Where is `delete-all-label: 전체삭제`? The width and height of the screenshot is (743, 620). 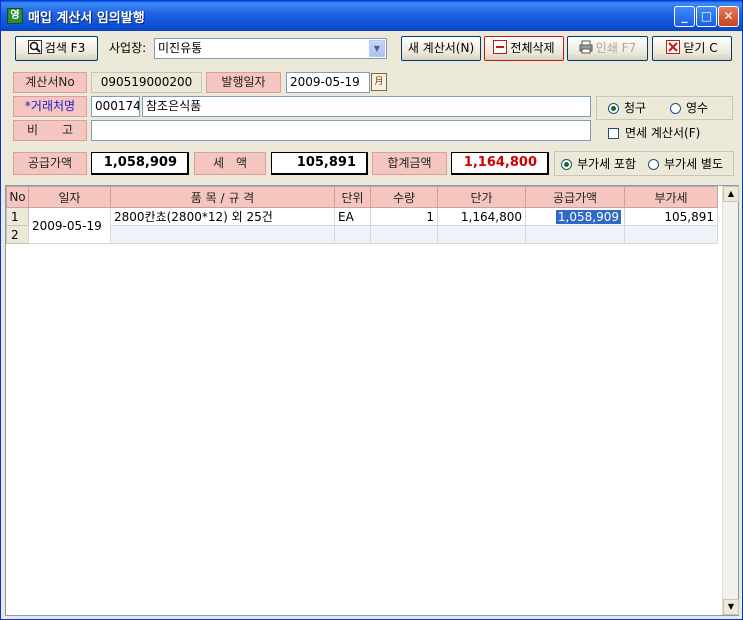
delete-all-label: 전체삭제 is located at coordinates (532, 48).